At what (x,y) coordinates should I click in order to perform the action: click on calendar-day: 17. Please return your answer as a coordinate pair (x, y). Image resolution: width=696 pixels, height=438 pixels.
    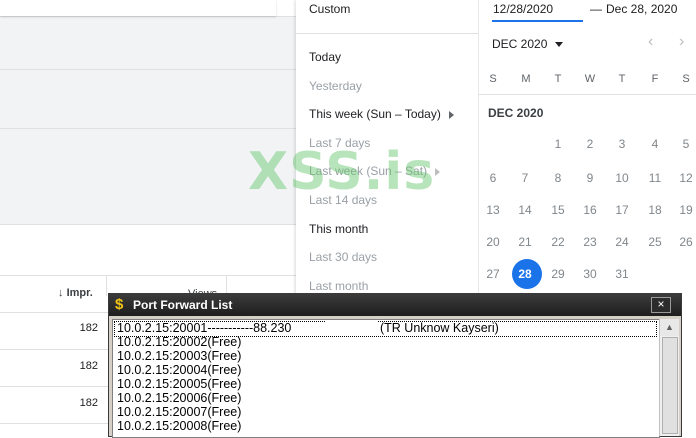
    Looking at the image, I should click on (622, 210).